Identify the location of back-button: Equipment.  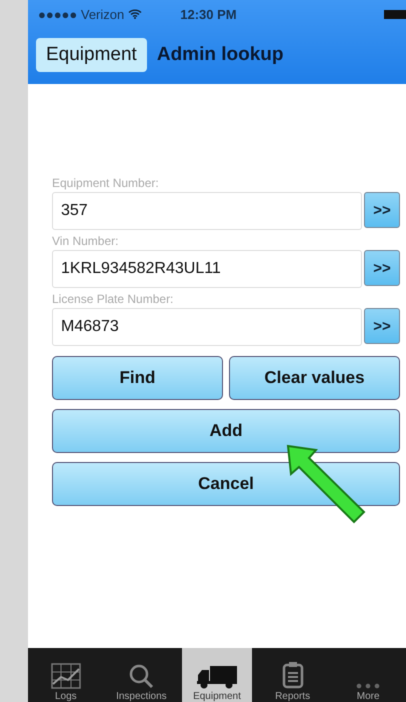
(91, 55).